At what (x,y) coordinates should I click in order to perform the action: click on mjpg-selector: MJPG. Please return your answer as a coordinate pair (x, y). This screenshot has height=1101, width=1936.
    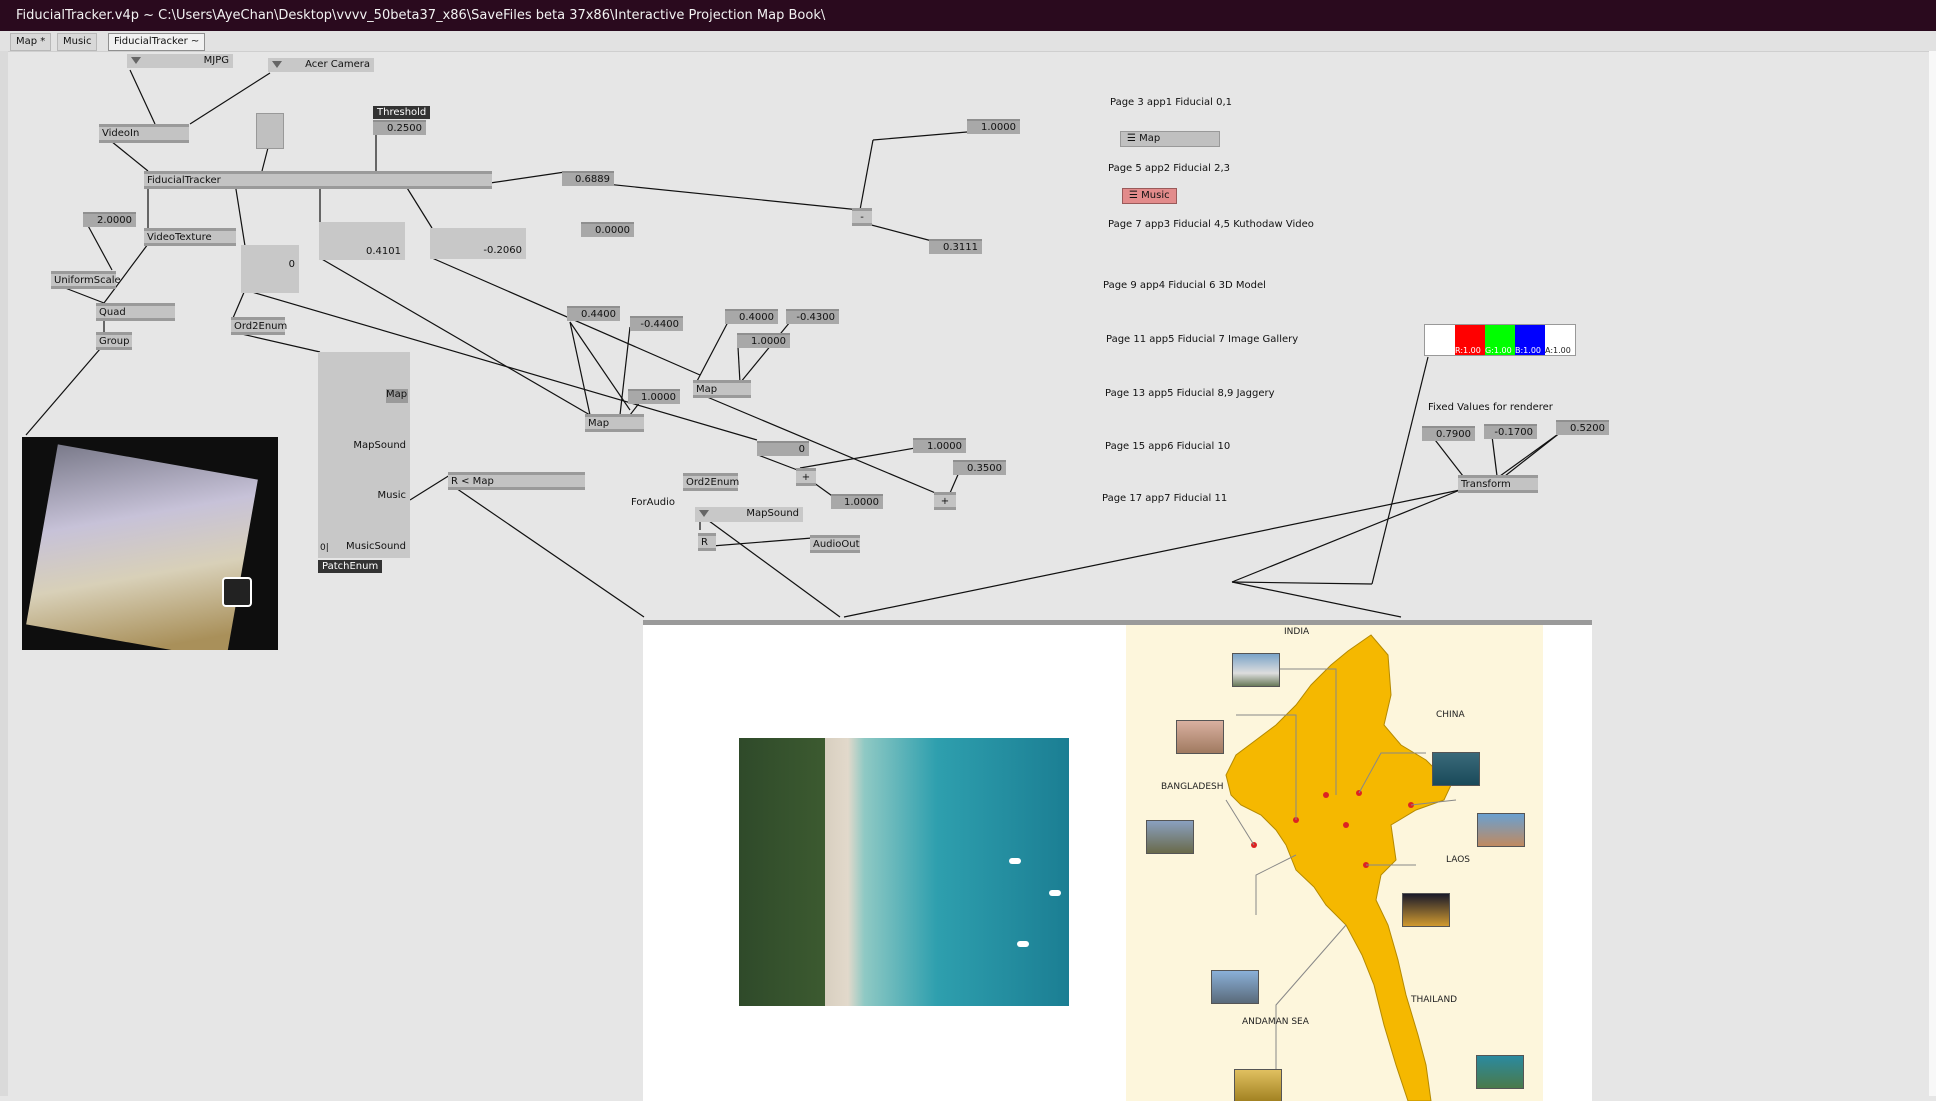
    Looking at the image, I should click on (180, 61).